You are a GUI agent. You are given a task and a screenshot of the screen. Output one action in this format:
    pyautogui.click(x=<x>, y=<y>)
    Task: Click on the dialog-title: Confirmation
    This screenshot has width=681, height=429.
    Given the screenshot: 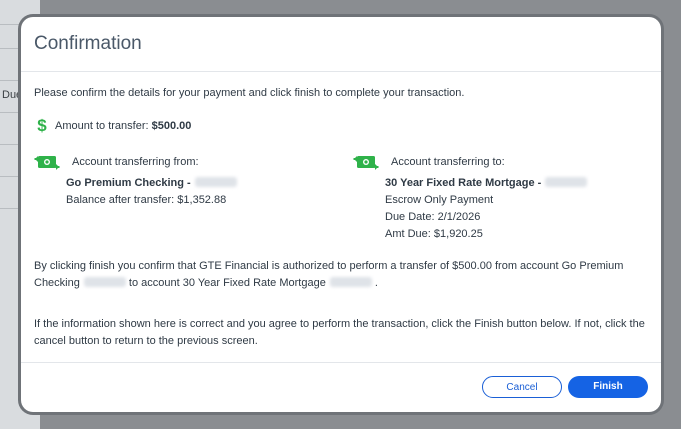 What is the action you would take?
    pyautogui.click(x=88, y=43)
    